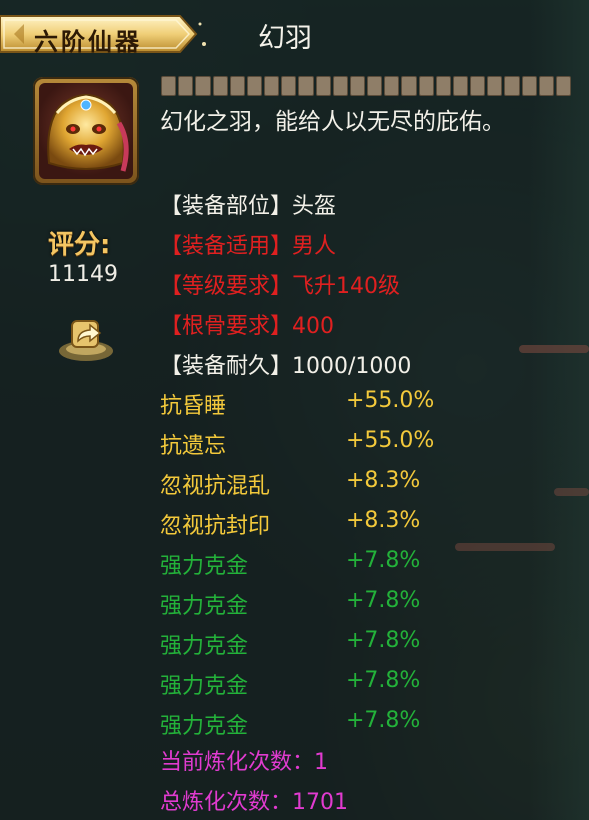 This screenshot has width=589, height=820. I want to click on equip-info-label: 【装备耐久】, so click(226, 366).